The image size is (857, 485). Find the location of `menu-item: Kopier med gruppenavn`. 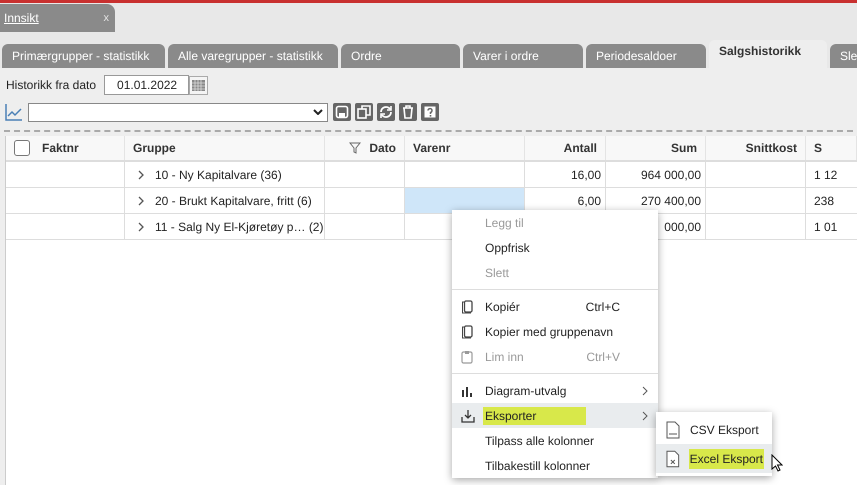

menu-item: Kopier med gruppenavn is located at coordinates (555, 331).